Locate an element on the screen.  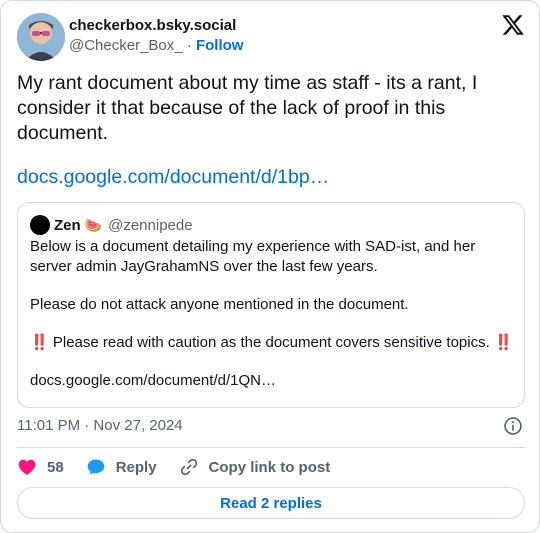
follow-button: Follow is located at coordinates (220, 45).